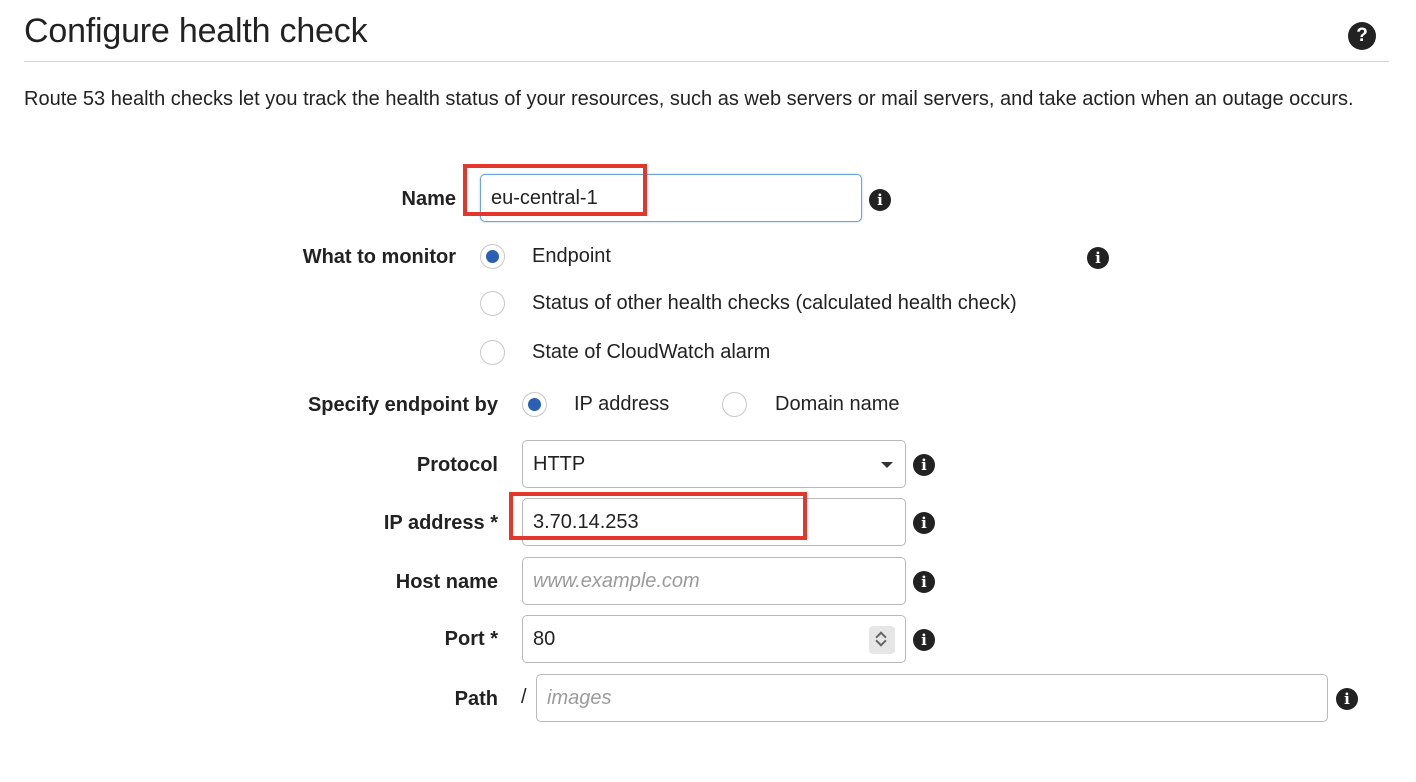 The image size is (1416, 782). Describe the element at coordinates (571, 256) in the screenshot. I see `radio-endpoint-label: Endpoint` at that location.